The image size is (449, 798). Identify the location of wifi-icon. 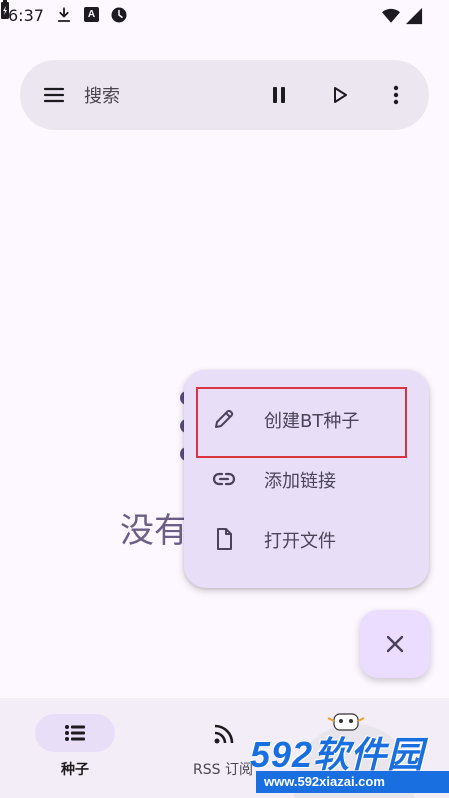
(391, 15).